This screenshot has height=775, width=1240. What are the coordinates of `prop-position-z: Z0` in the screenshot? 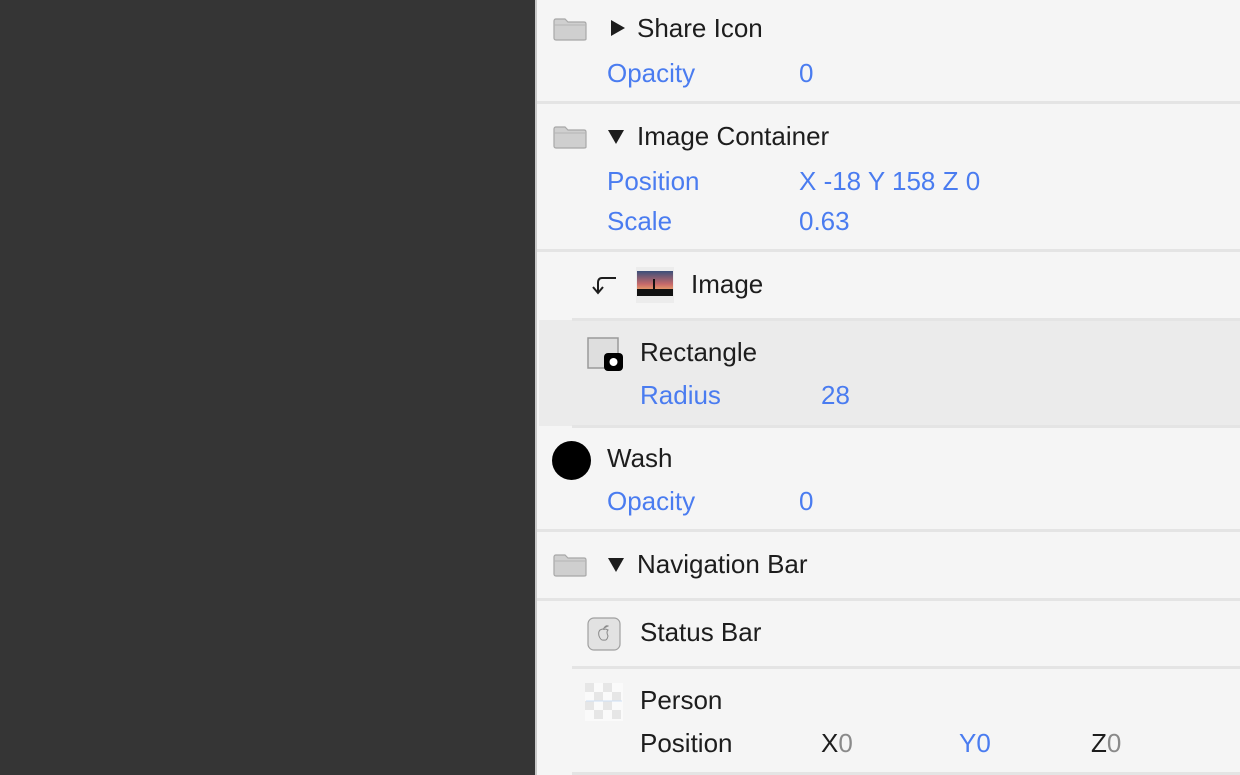 It's located at (1106, 743).